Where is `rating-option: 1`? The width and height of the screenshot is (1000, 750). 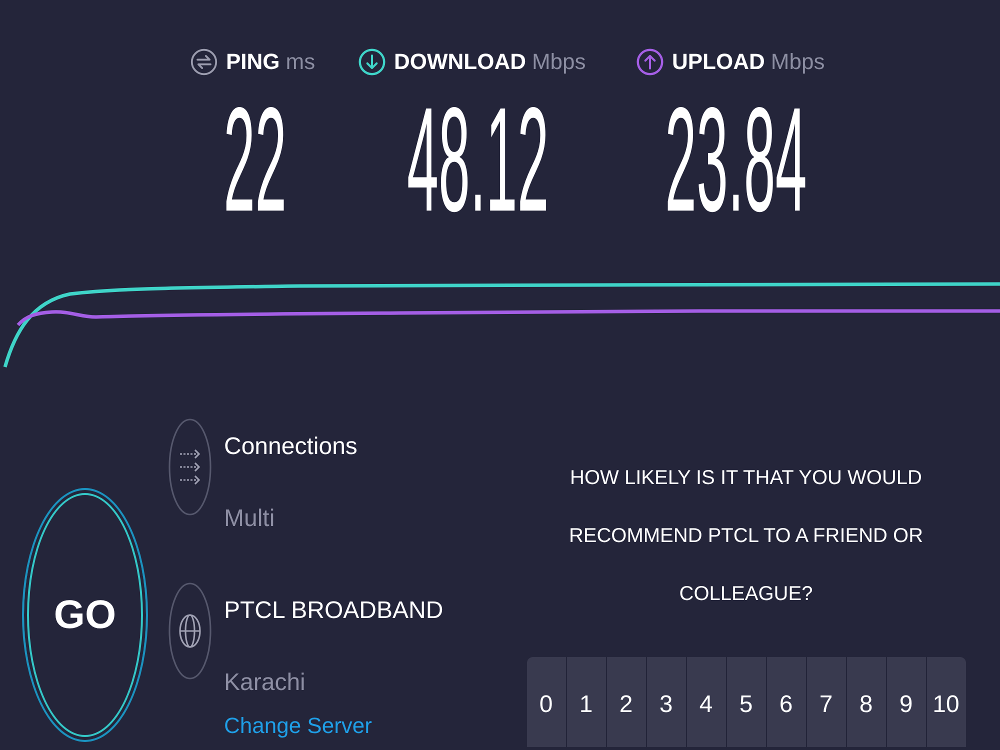 rating-option: 1 is located at coordinates (586, 702).